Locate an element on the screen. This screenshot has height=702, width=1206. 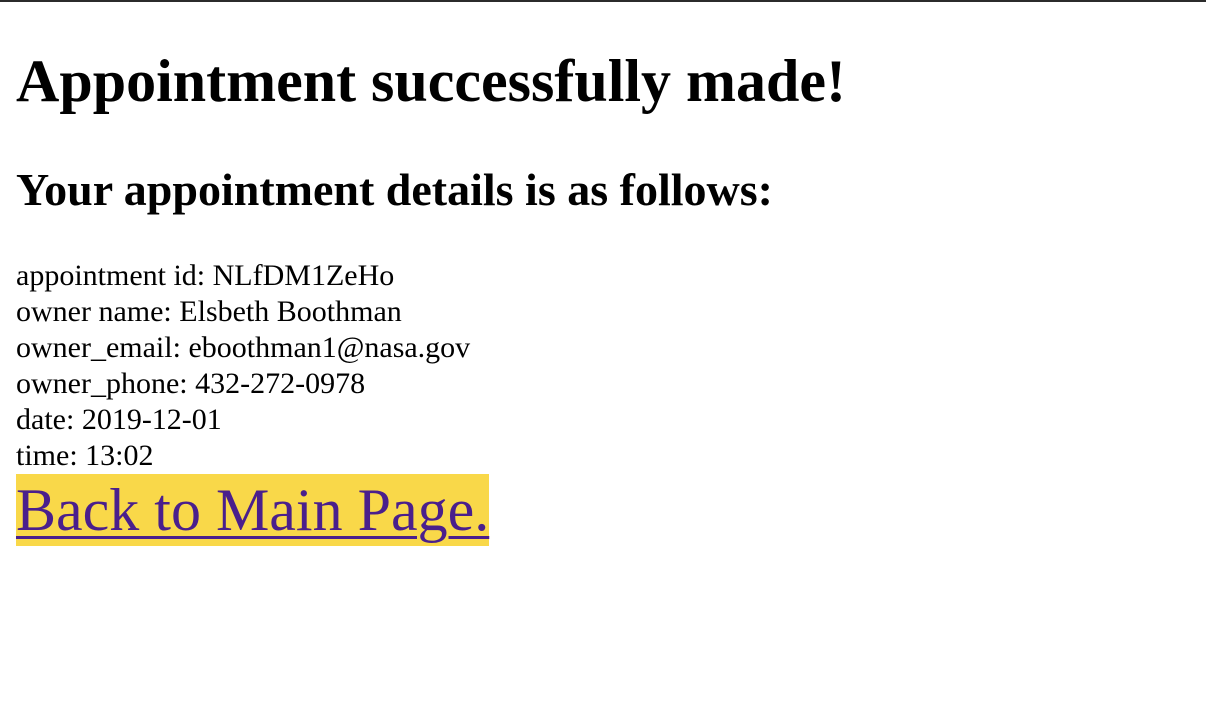
back-to-main-page-link: Back to Main Page. is located at coordinates (253, 510).